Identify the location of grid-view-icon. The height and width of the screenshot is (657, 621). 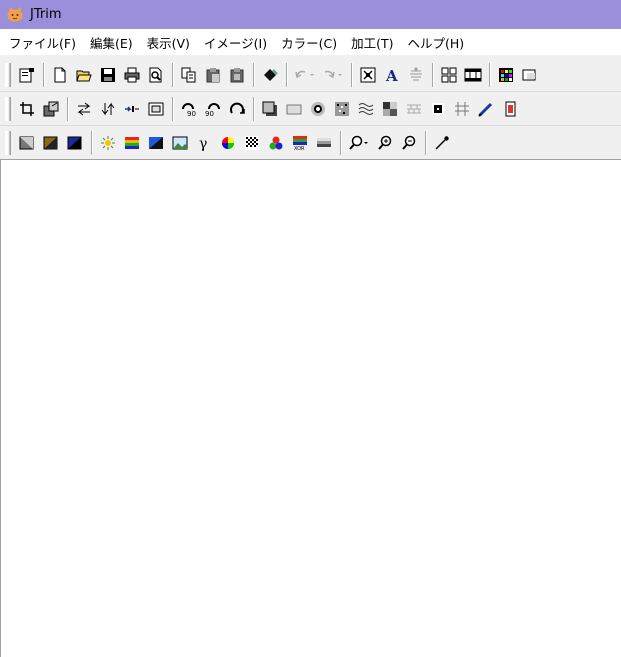
(449, 75).